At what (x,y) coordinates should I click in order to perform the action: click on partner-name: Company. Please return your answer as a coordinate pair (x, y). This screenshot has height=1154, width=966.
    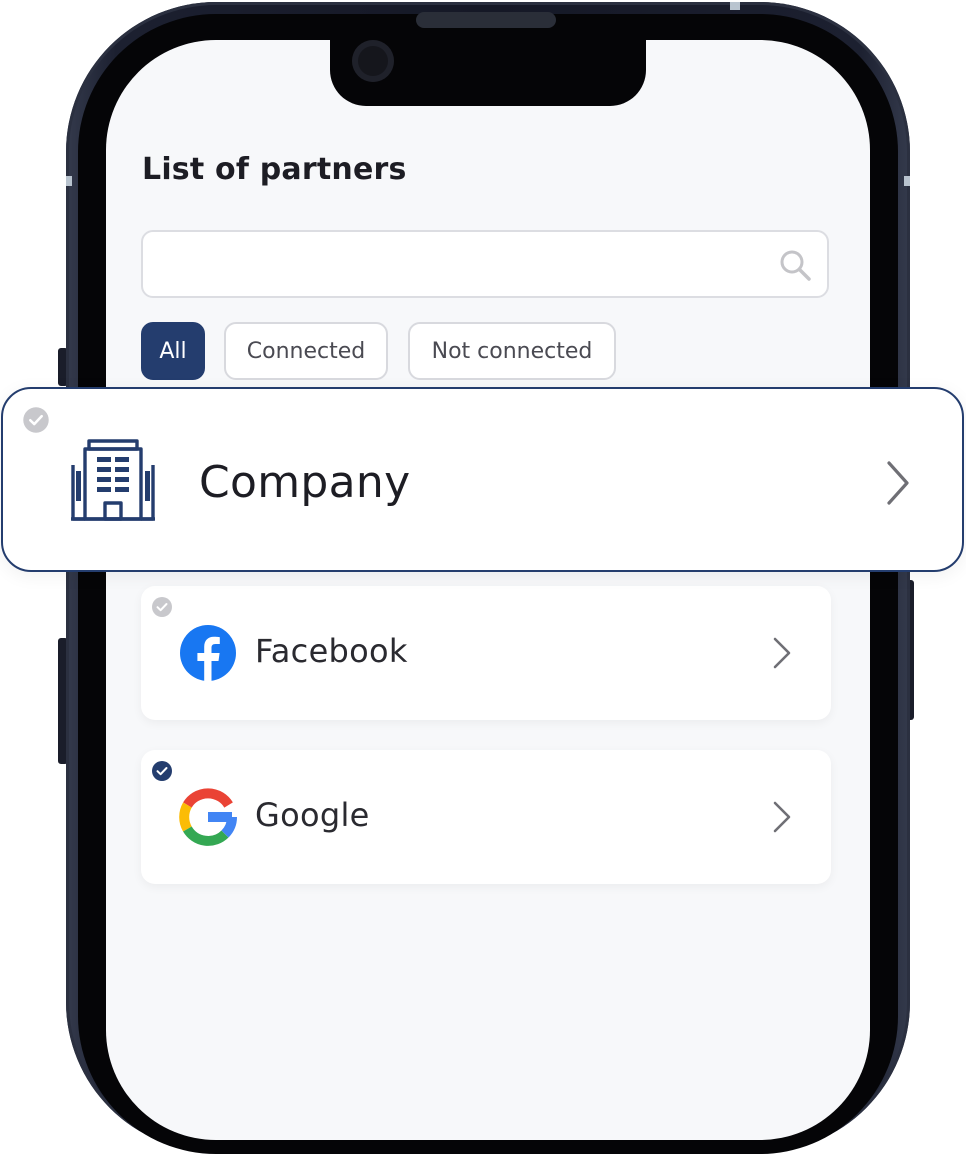
    Looking at the image, I should click on (305, 482).